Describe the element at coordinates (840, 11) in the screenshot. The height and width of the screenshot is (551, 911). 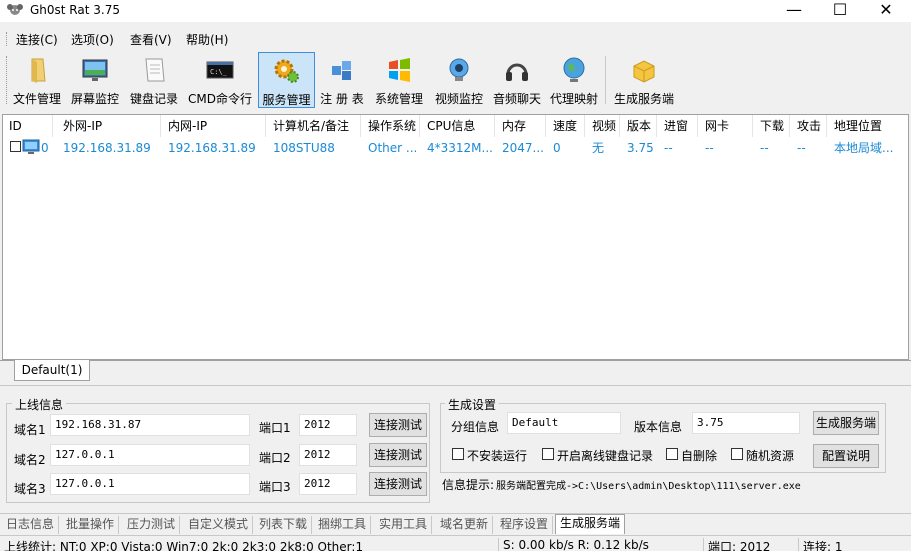
I see `maximize-button: ☐` at that location.